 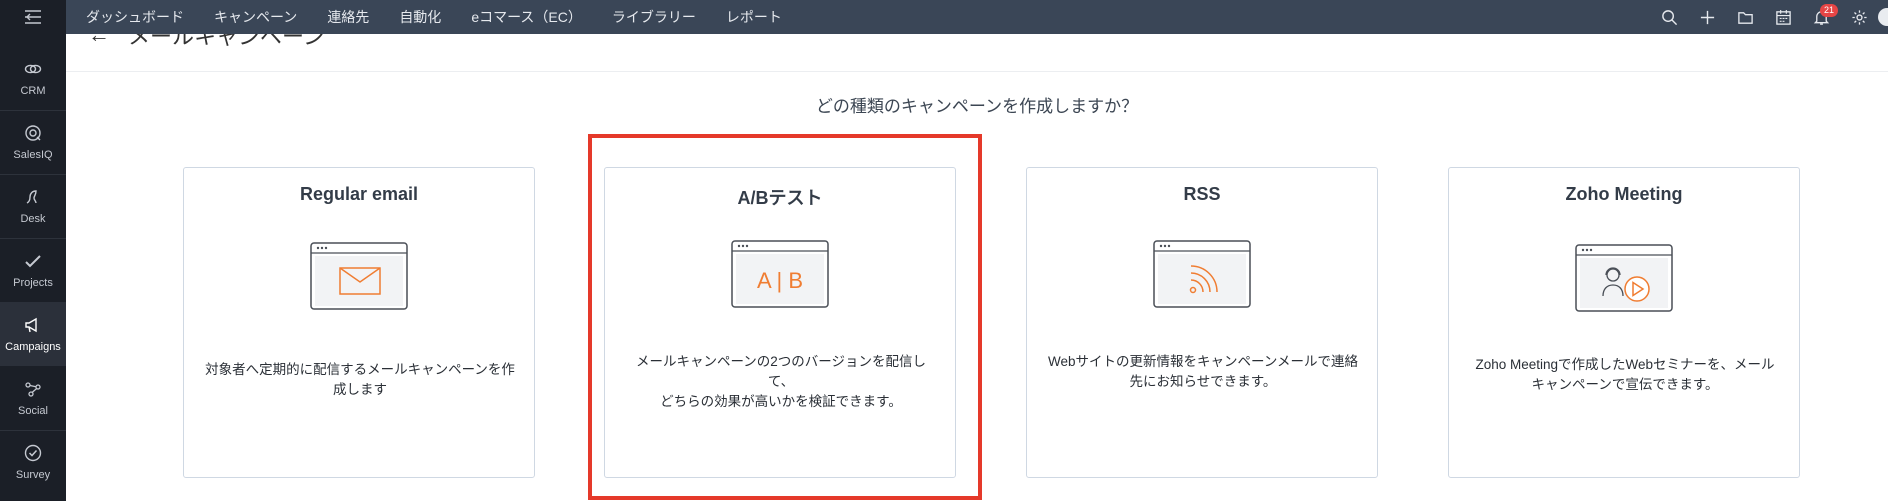 What do you see at coordinates (135, 17) in the screenshot?
I see `nav-dashboard: ダッシュボード` at bounding box center [135, 17].